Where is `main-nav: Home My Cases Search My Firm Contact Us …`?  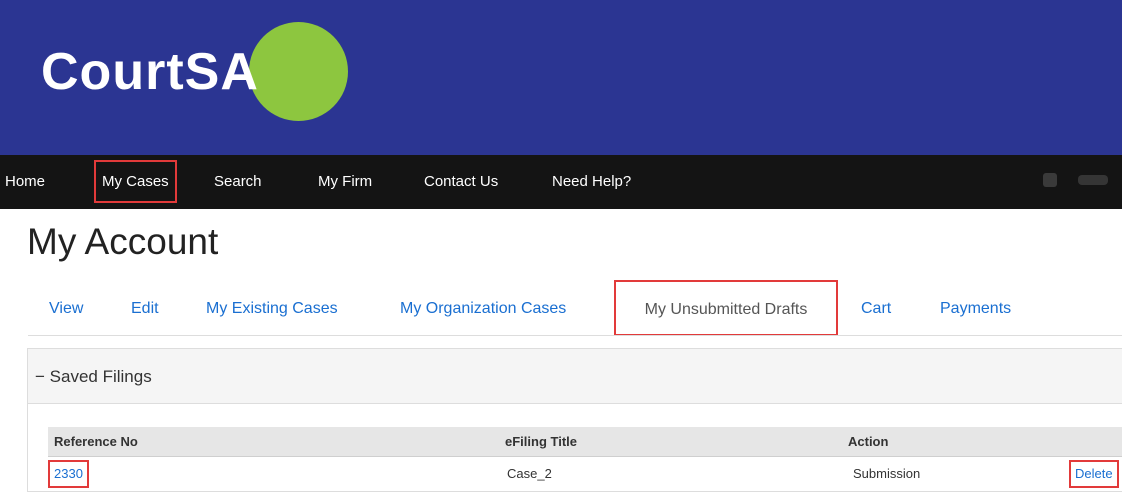 main-nav: Home My Cases Search My Firm Contact Us … is located at coordinates (561, 182).